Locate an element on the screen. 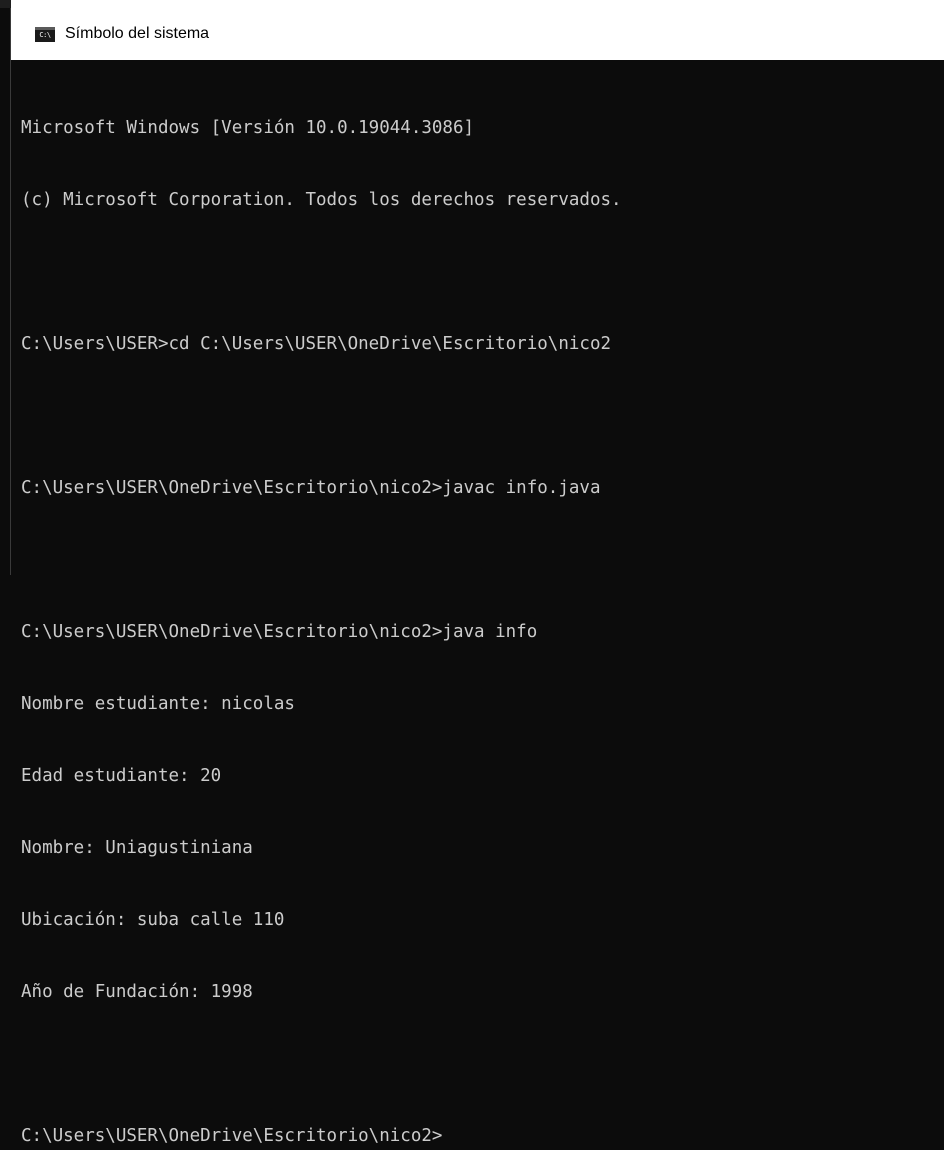 Image resolution: width=944 pixels, height=1150 pixels. console-prompt-line: C:\Users\USER\OneDrive\Escritorio\nico2> is located at coordinates (482, 1136).